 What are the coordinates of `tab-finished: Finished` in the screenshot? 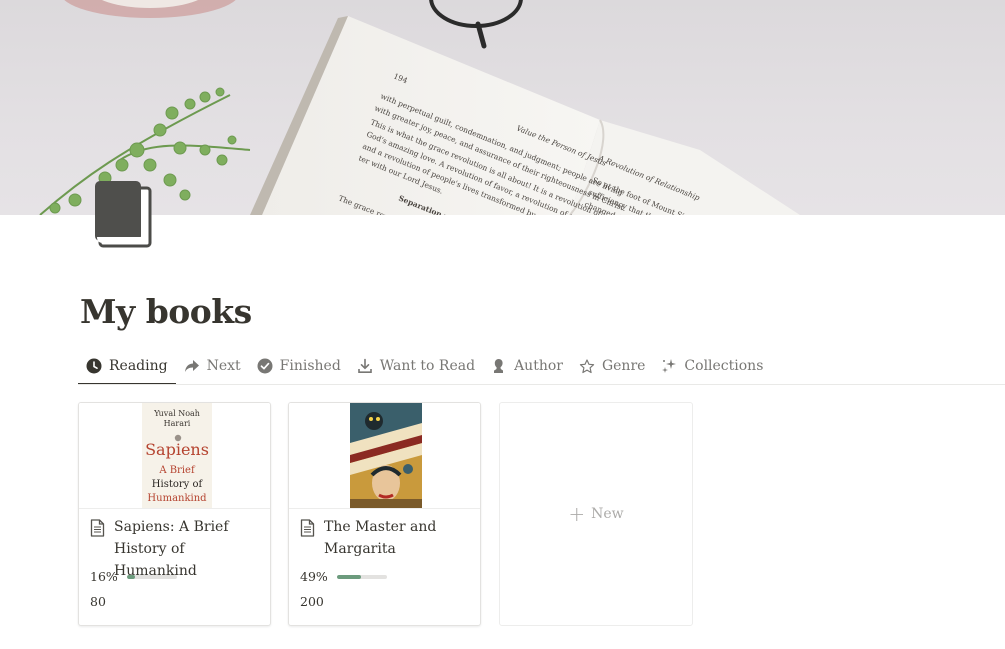 It's located at (299, 366).